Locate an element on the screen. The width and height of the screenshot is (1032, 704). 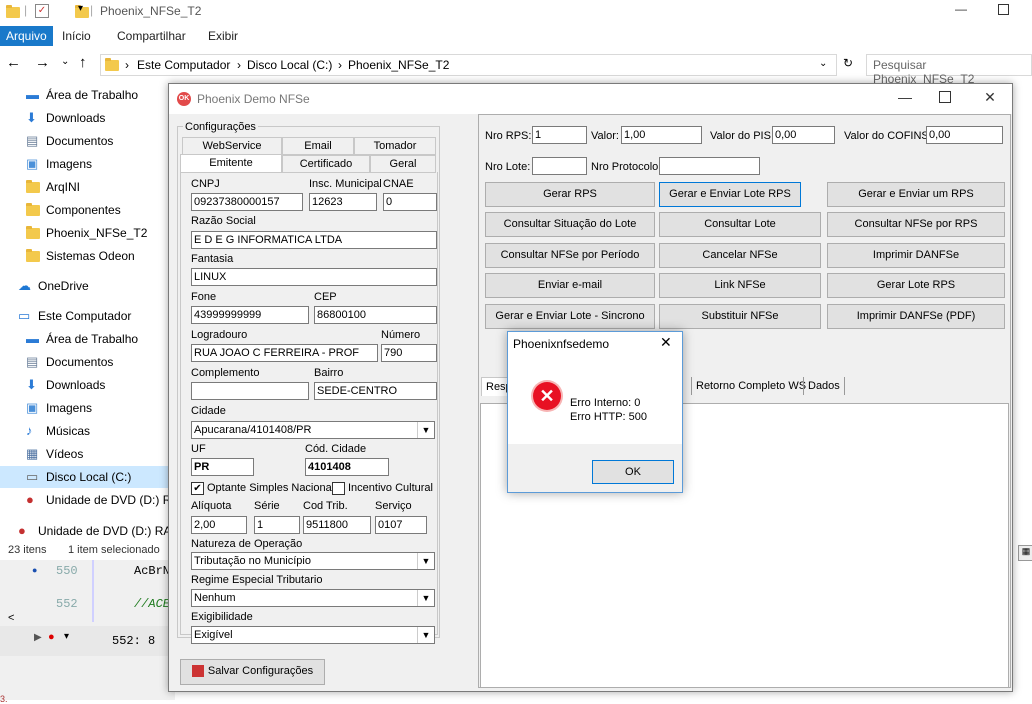
forward-arrow-icon: → is located at coordinates (42, 62).